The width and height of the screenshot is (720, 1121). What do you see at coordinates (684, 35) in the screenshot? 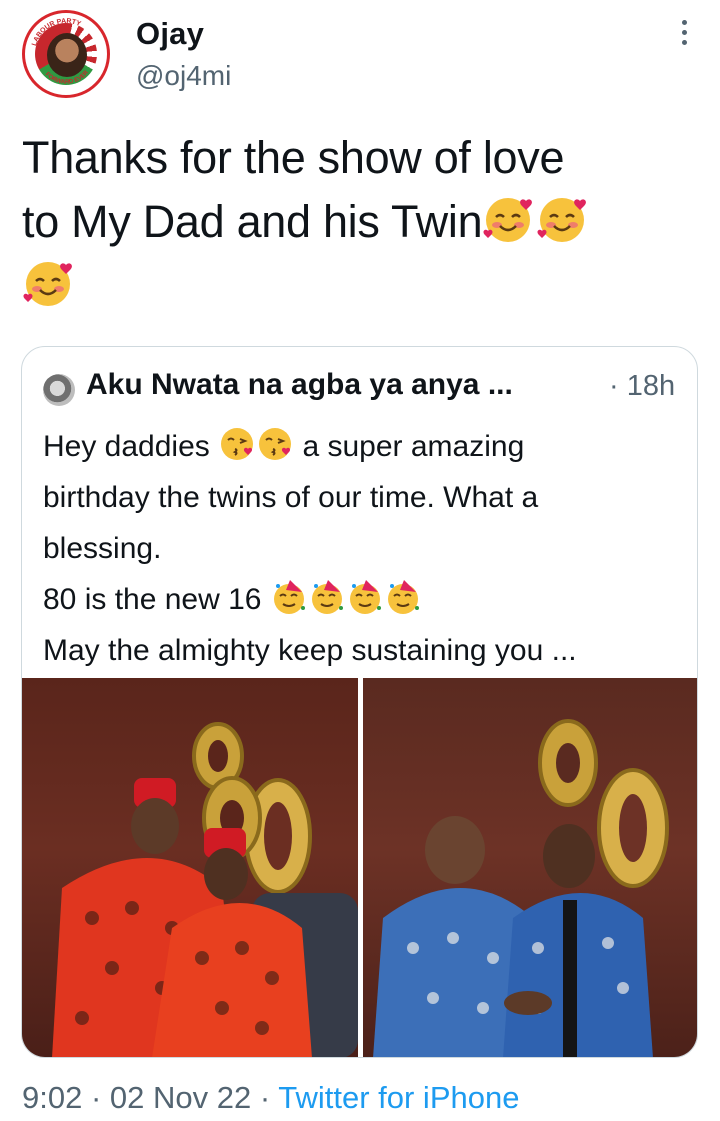
I see `more-options-icon` at bounding box center [684, 35].